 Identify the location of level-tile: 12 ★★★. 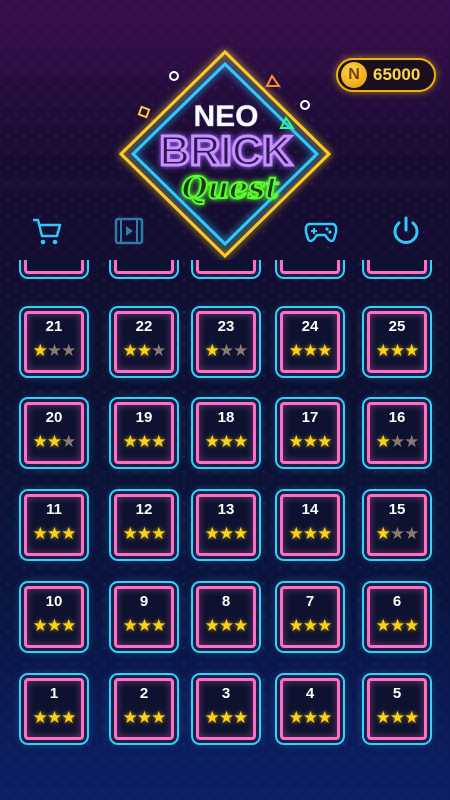
(144, 525).